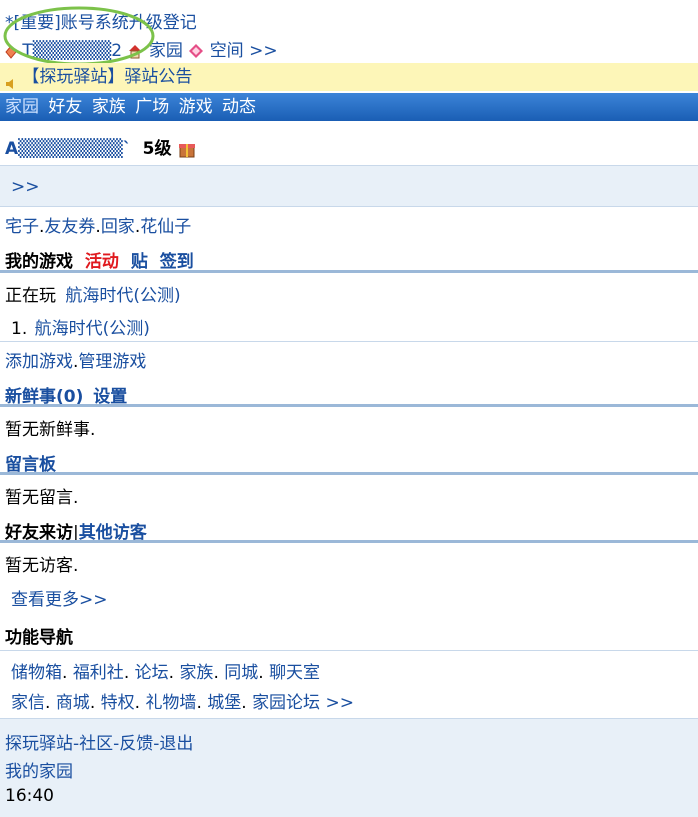 The width and height of the screenshot is (698, 817). I want to click on signin-link: 签到, so click(177, 262).